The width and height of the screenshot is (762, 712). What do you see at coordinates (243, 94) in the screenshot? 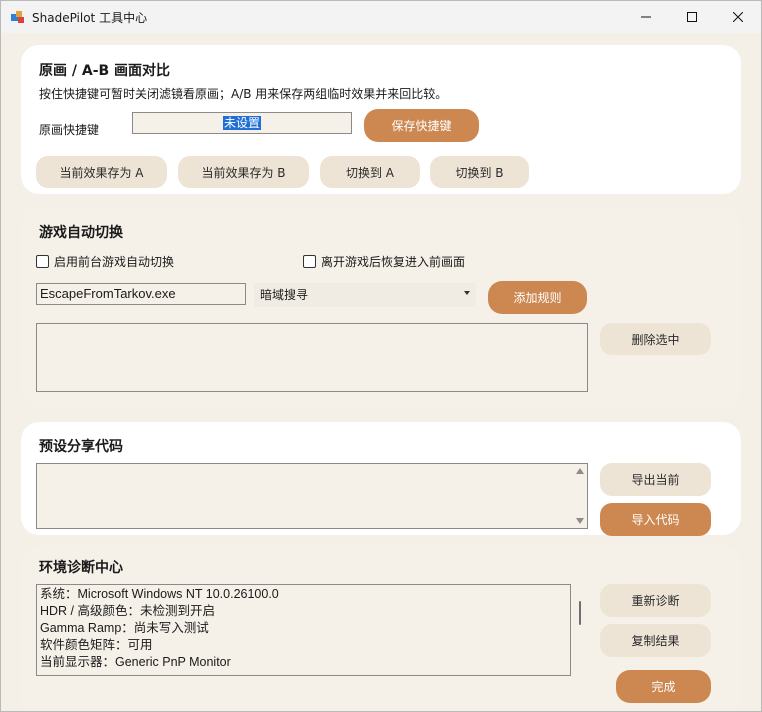
I see `ab-compare-description: 按住快捷键可暂时关闭滤镜看原画；A/B 用来保存两组临时效果并来回比较。` at bounding box center [243, 94].